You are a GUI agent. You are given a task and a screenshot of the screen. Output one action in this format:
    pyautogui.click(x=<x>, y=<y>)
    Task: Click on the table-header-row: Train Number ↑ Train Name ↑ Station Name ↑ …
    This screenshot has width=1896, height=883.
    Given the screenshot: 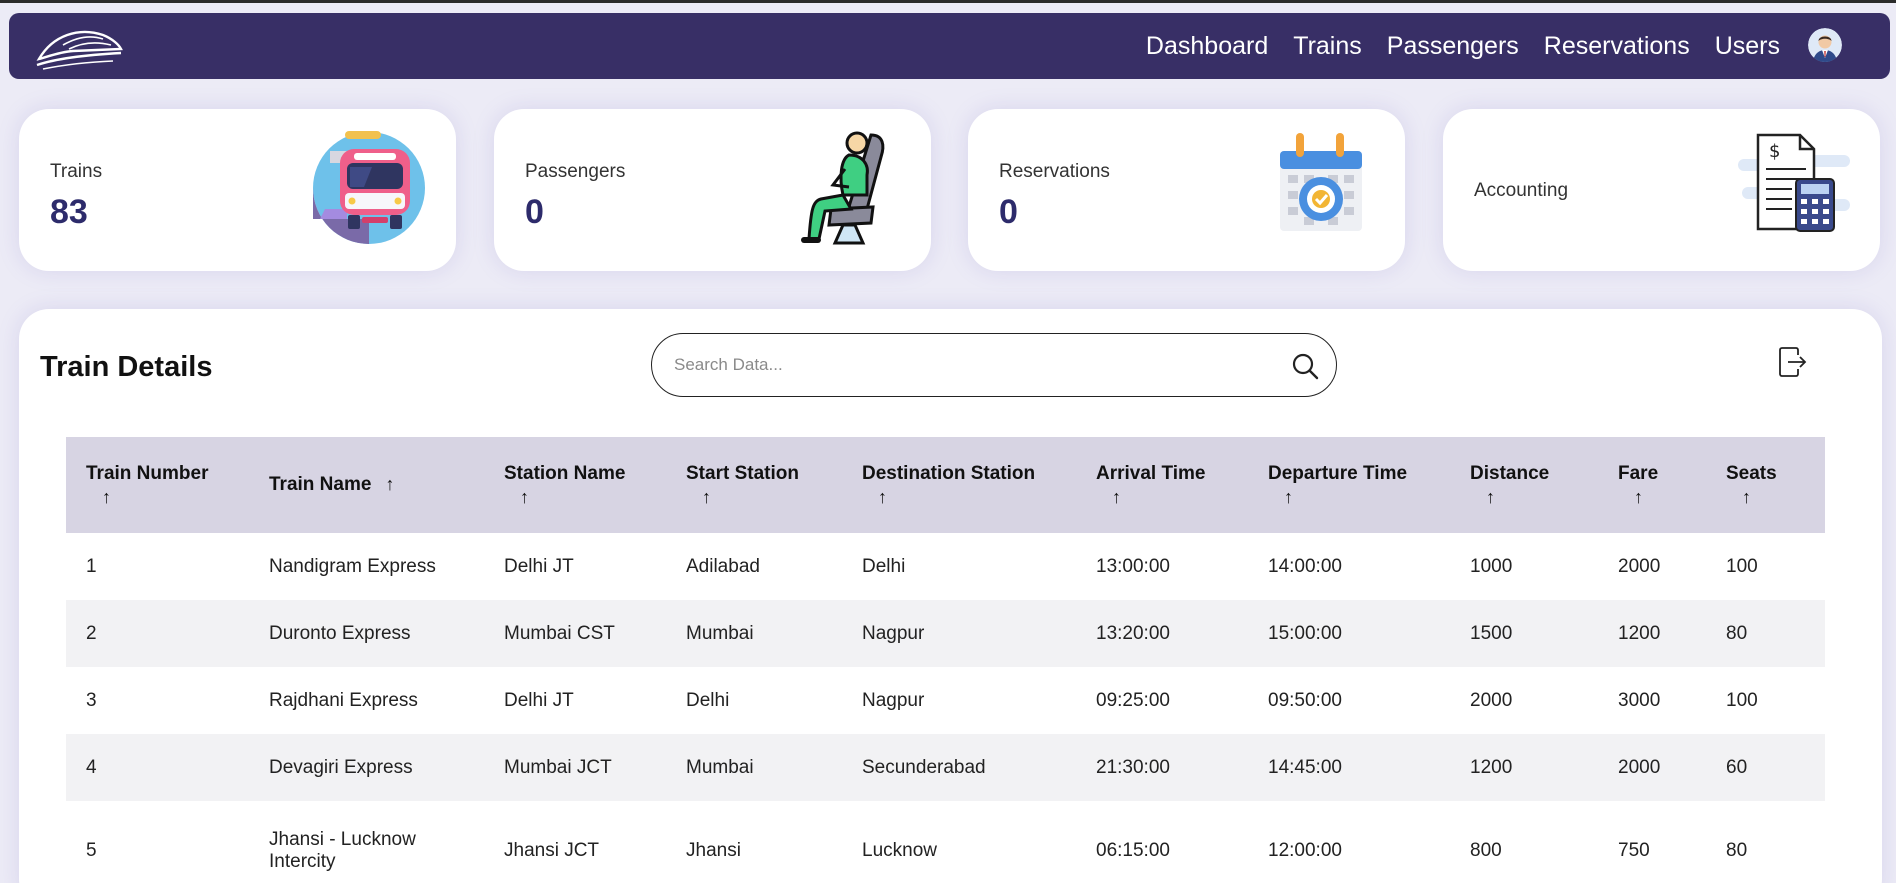 What is the action you would take?
    pyautogui.click(x=945, y=485)
    